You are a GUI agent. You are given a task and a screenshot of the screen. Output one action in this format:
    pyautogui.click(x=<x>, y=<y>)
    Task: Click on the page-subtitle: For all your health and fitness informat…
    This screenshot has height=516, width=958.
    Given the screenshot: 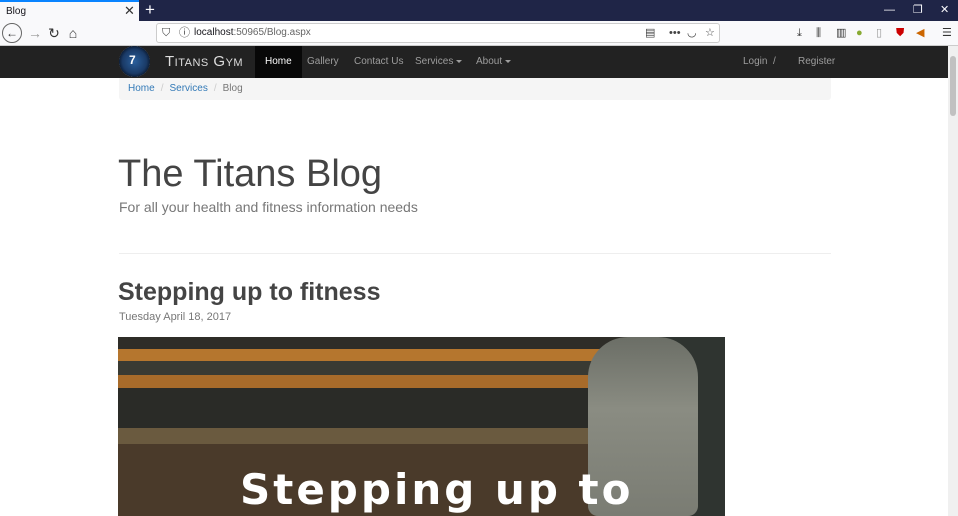 What is the action you would take?
    pyautogui.click(x=268, y=207)
    